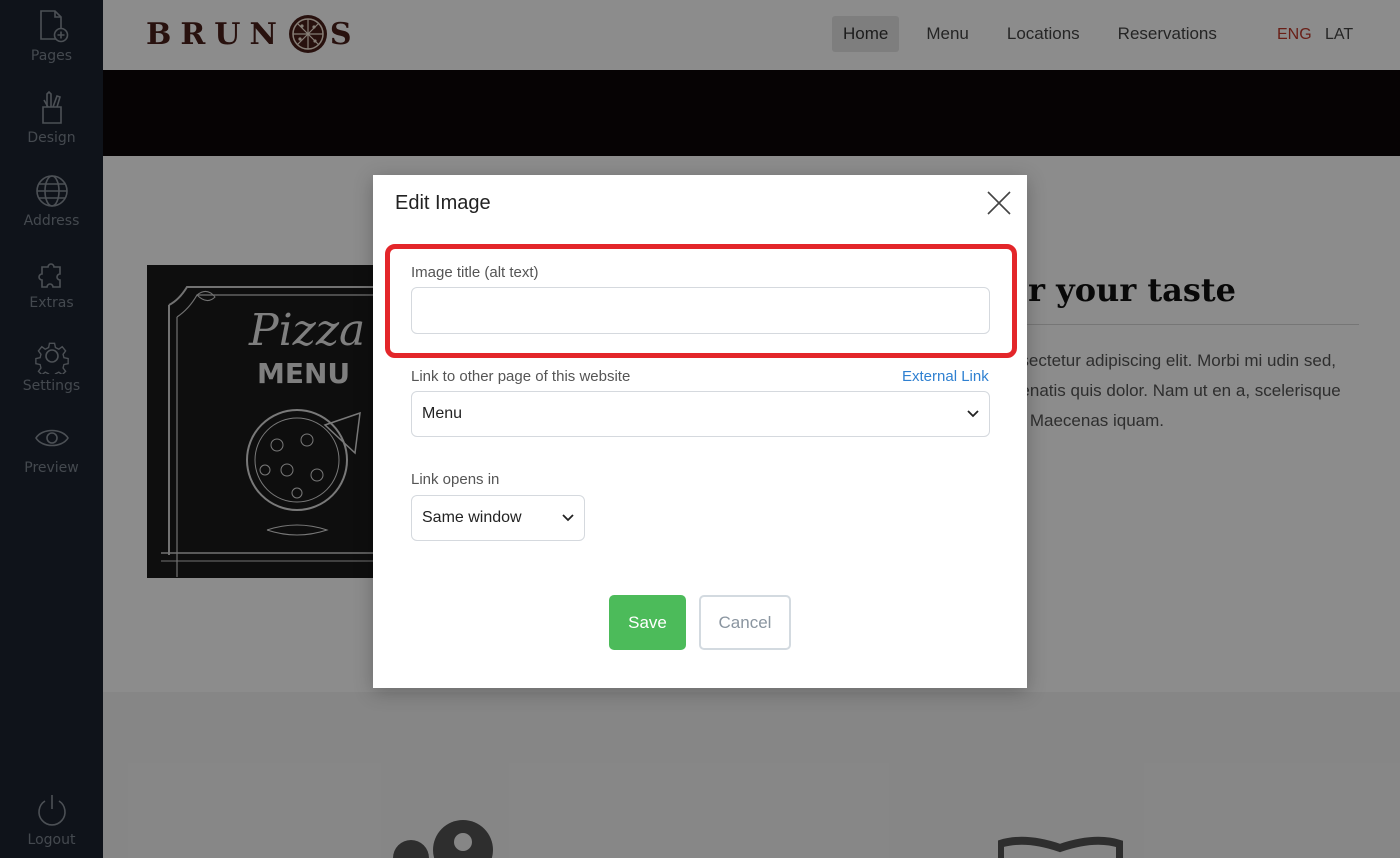 This screenshot has height=858, width=1400. Describe the element at coordinates (647, 622) in the screenshot. I see `save-button: Save` at that location.